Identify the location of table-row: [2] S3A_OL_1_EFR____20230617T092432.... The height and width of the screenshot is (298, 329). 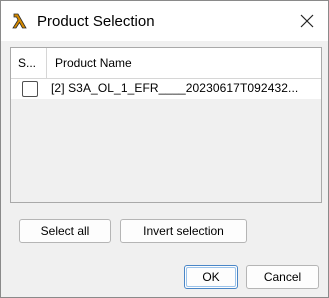
(166, 89).